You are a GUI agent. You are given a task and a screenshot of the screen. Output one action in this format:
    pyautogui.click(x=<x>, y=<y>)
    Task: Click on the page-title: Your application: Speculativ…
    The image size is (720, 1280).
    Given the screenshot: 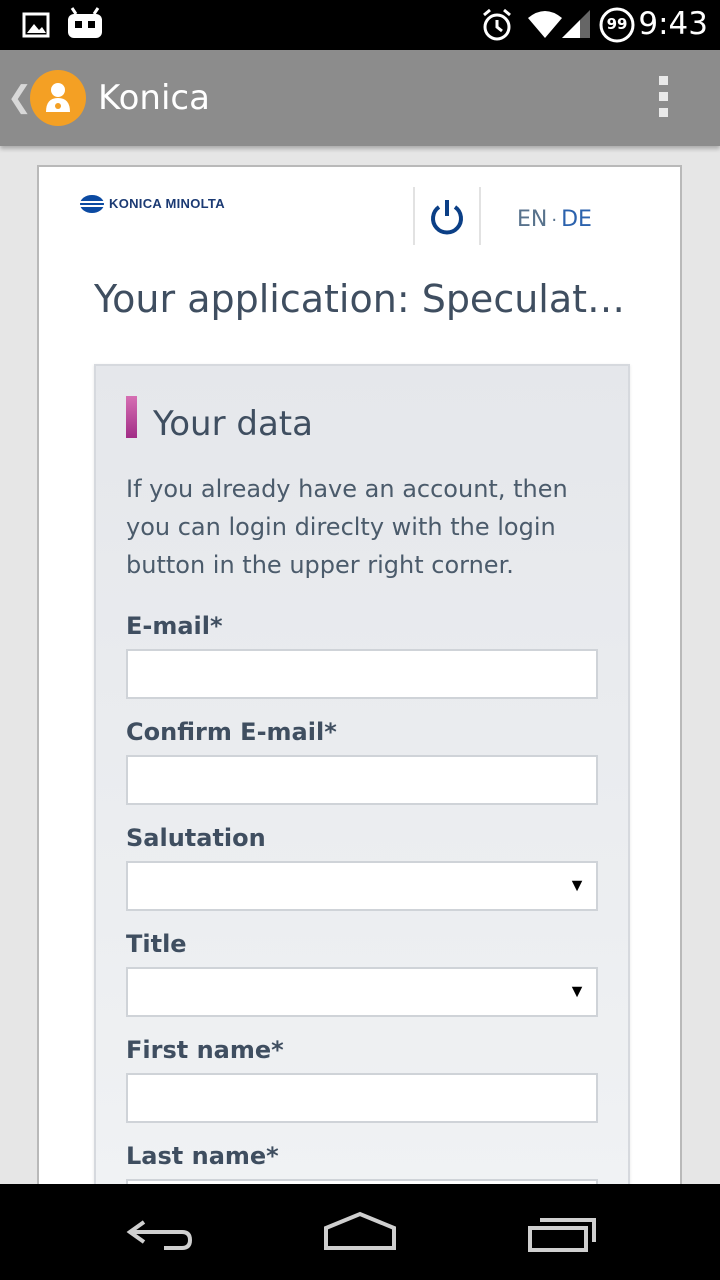 What is the action you would take?
    pyautogui.click(x=364, y=299)
    